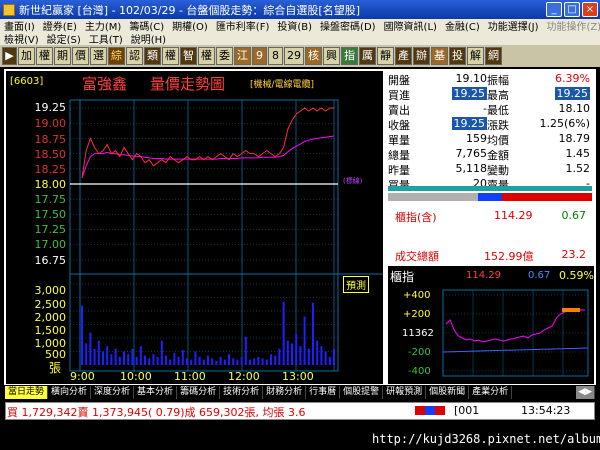 The width and height of the screenshot is (600, 450). Describe the element at coordinates (300, 38) in the screenshot. I see `menu-bar-2: 檢視(V) 設定(S) 工具(T) 說明(H)` at that location.